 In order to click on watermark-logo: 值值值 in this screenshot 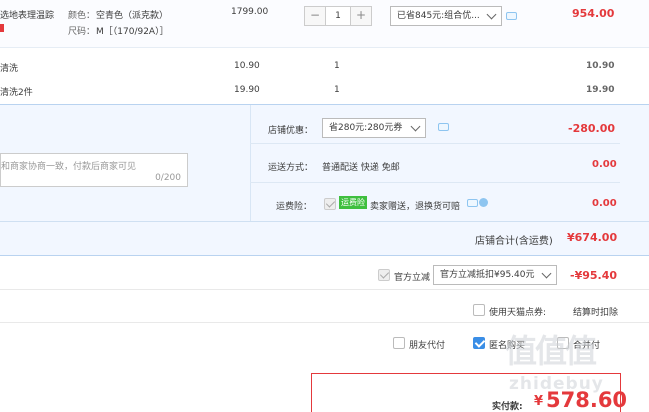, I will do `click(551, 351)`.